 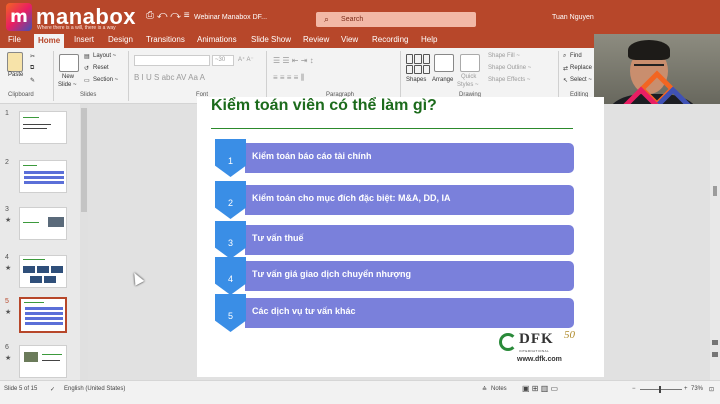 What do you see at coordinates (15, 75) in the screenshot?
I see `paste-button: Paste` at bounding box center [15, 75].